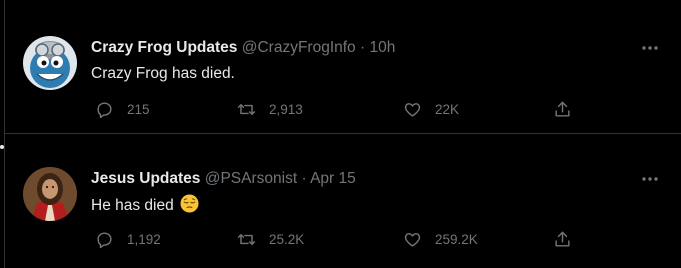  Describe the element at coordinates (333, 178) in the screenshot. I see `timestamp: Apr 15` at that location.